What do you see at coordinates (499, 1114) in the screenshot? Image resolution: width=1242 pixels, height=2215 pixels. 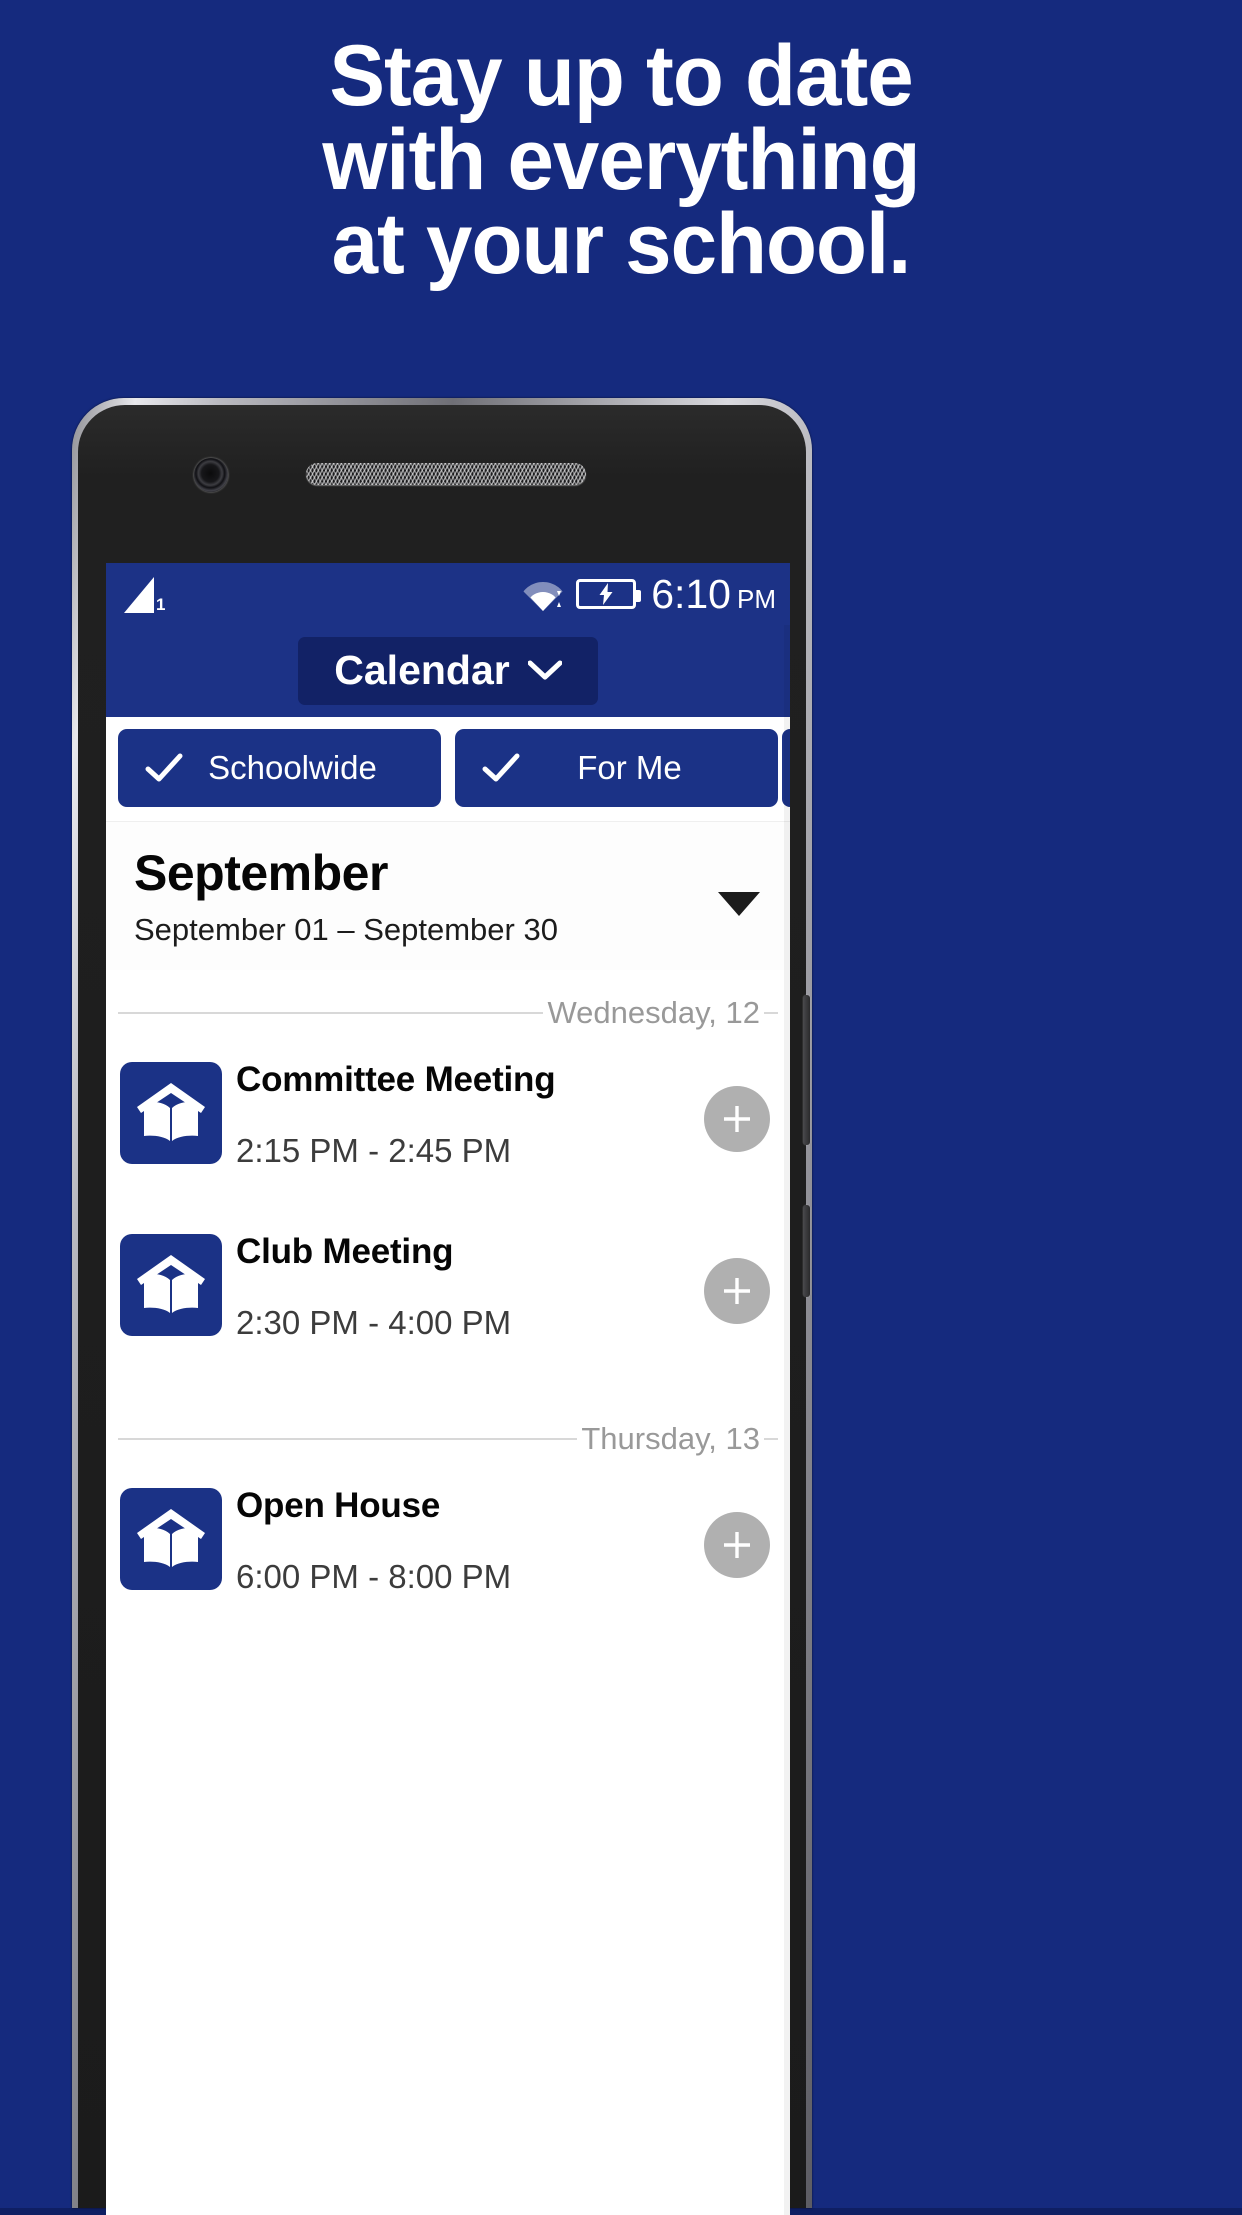 I see `event-text-group: Committee Meeting 2:15 PM - 2:45 PM` at bounding box center [499, 1114].